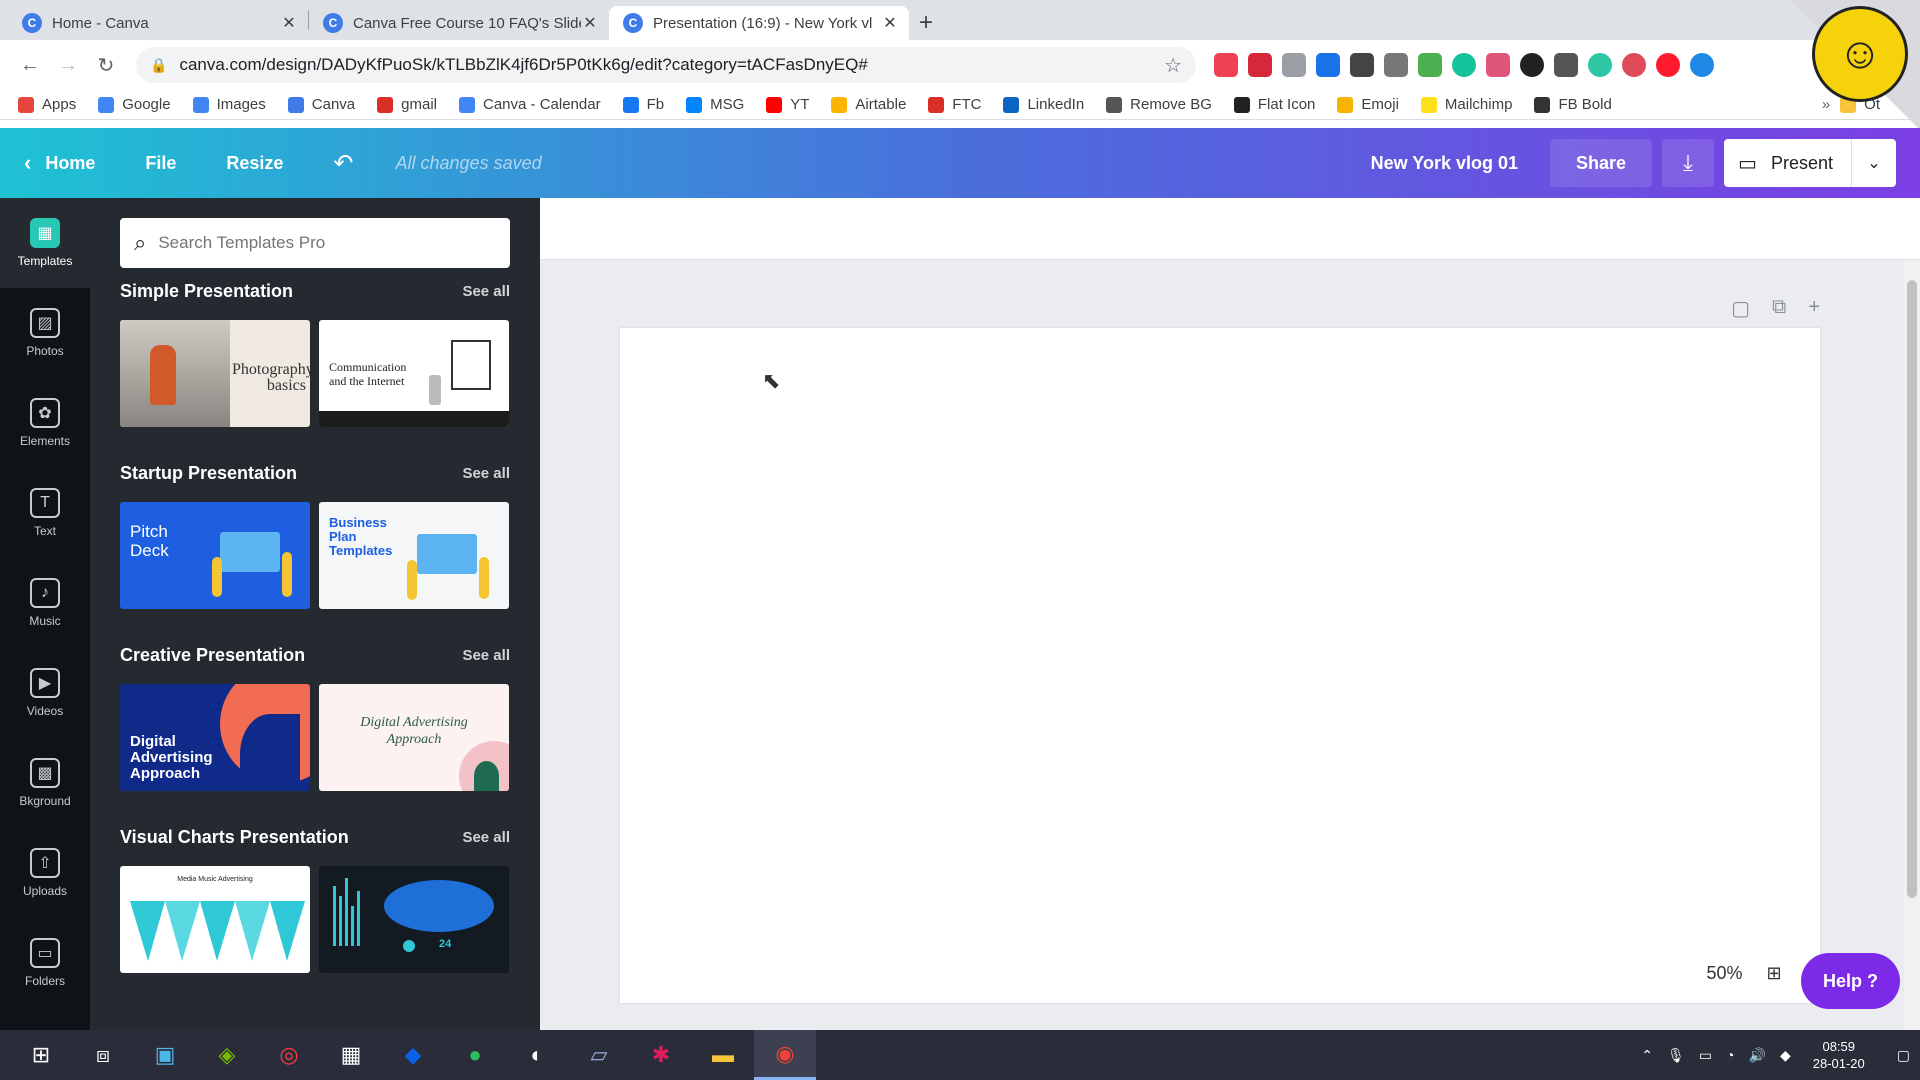 The image size is (1920, 1080). What do you see at coordinates (1294, 65) in the screenshot?
I see `cloud-extension-icon` at bounding box center [1294, 65].